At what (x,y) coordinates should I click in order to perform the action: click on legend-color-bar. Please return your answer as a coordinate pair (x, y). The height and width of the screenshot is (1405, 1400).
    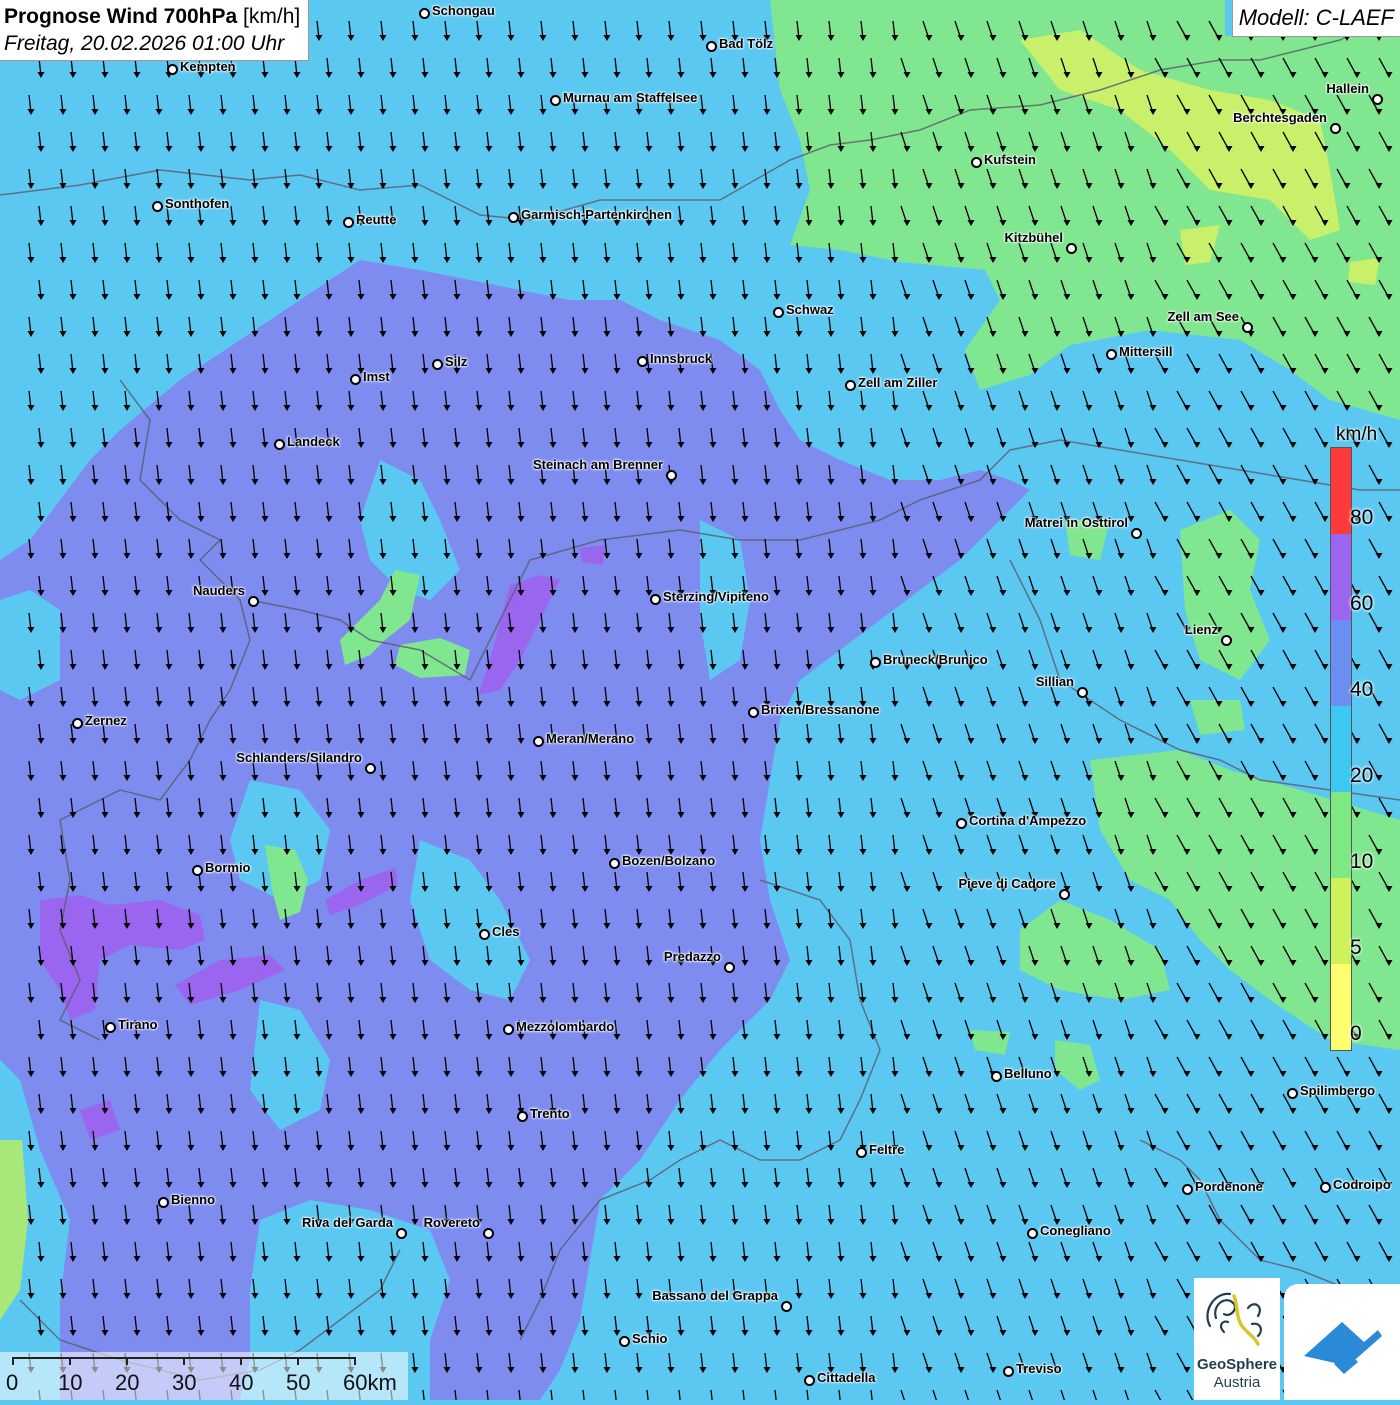
    Looking at the image, I should click on (1341, 749).